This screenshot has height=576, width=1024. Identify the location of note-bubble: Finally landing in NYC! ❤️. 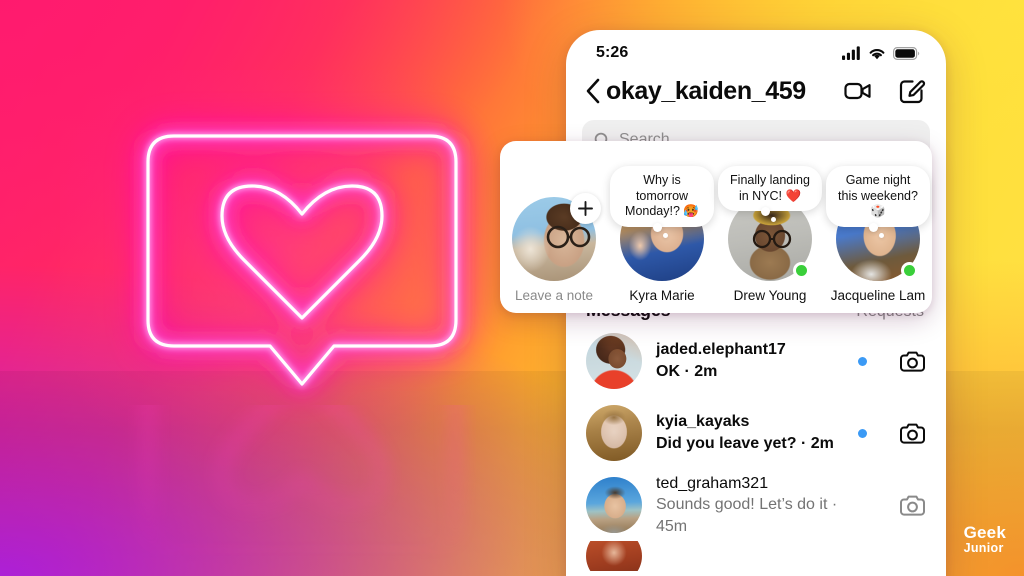
(770, 194).